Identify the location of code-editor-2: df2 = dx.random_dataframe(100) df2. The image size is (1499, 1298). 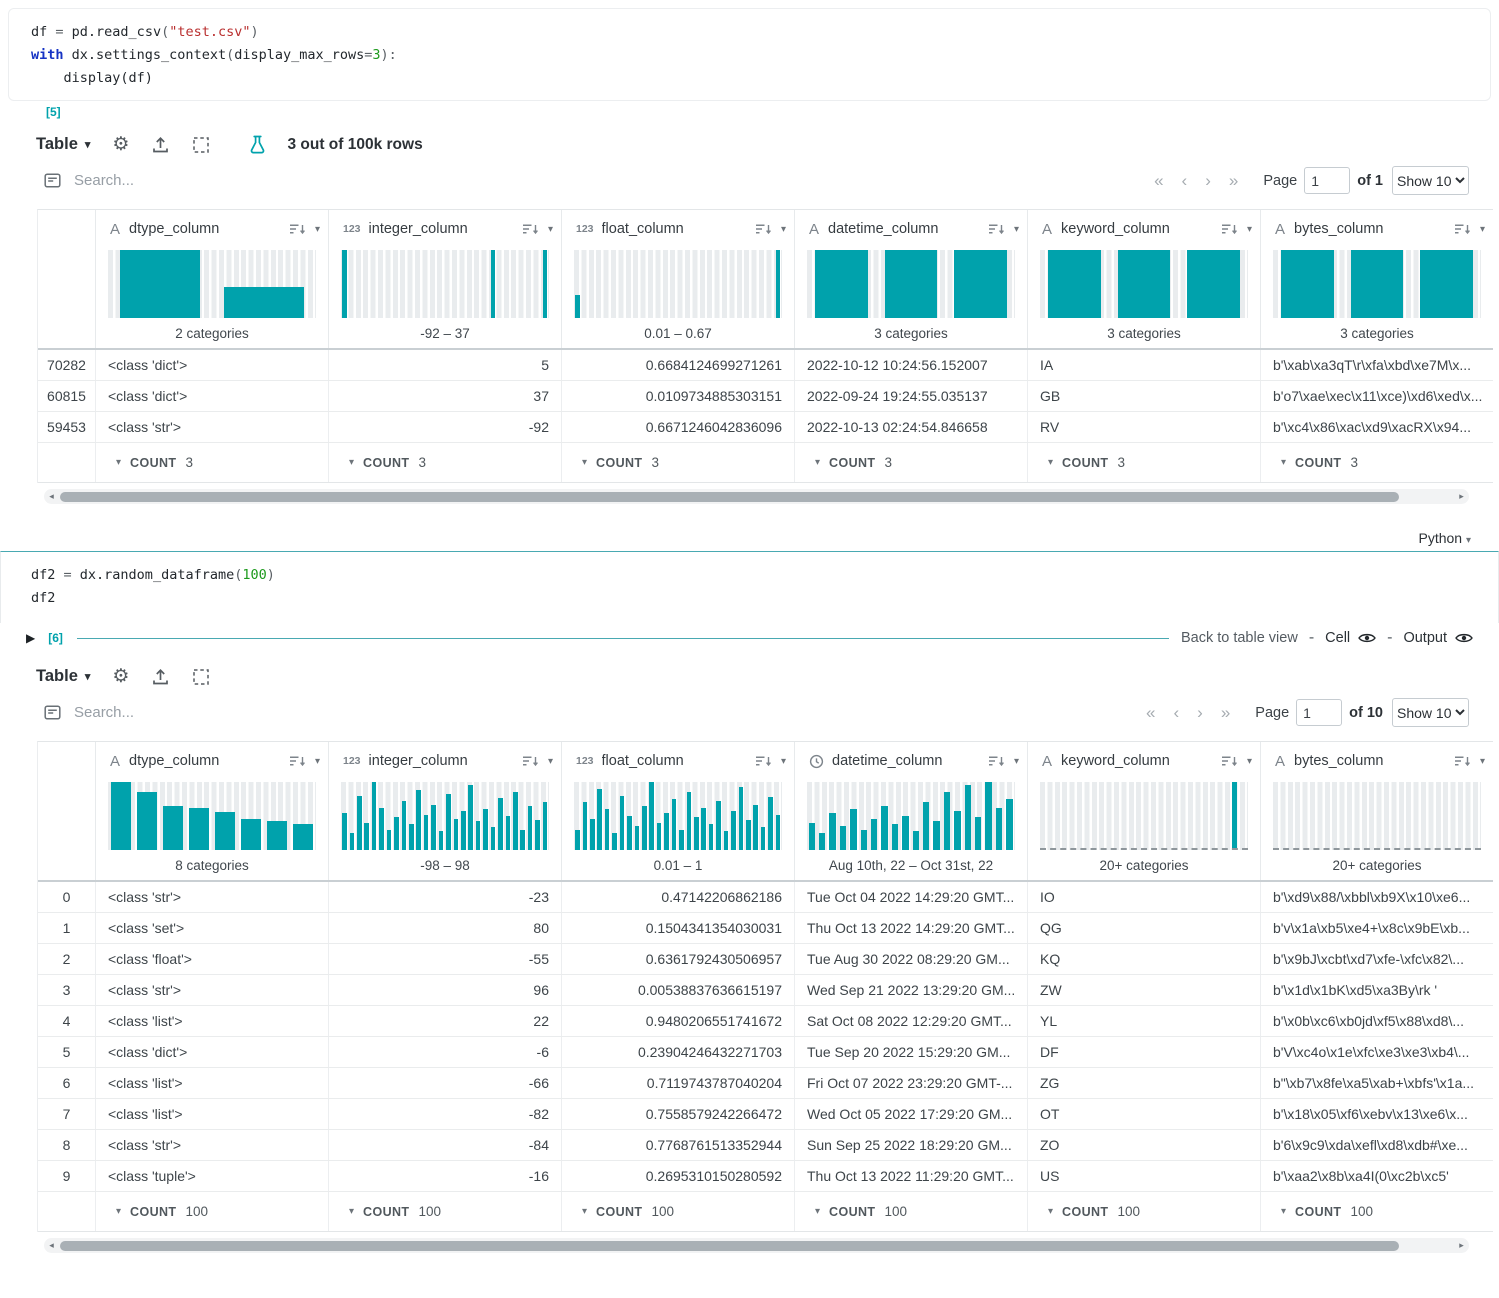
(749, 587).